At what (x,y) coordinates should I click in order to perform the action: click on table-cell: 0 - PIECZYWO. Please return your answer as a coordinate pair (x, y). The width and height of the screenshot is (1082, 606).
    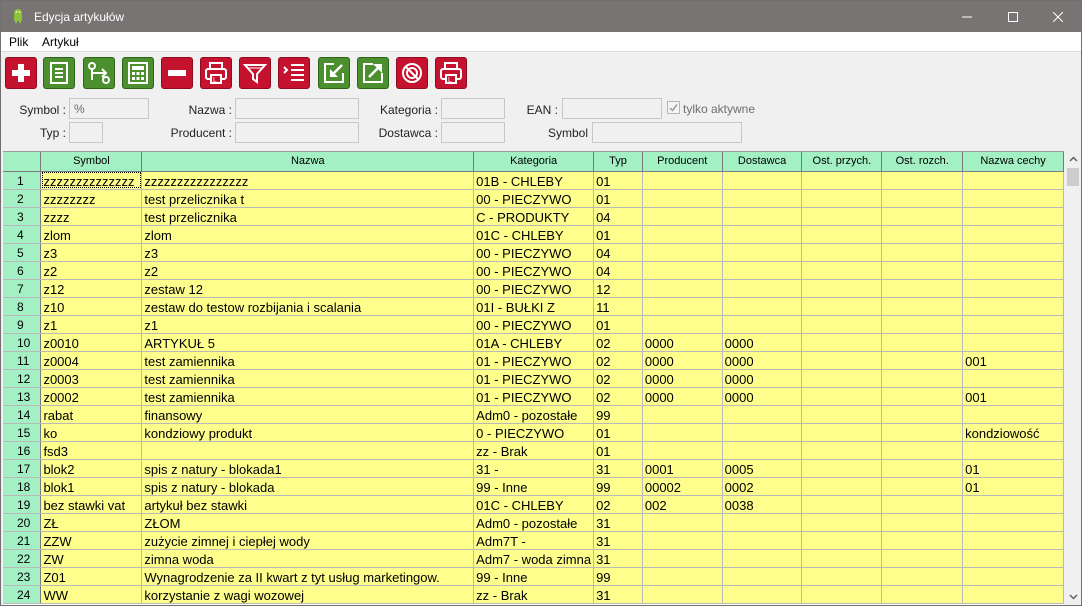
    Looking at the image, I should click on (534, 432).